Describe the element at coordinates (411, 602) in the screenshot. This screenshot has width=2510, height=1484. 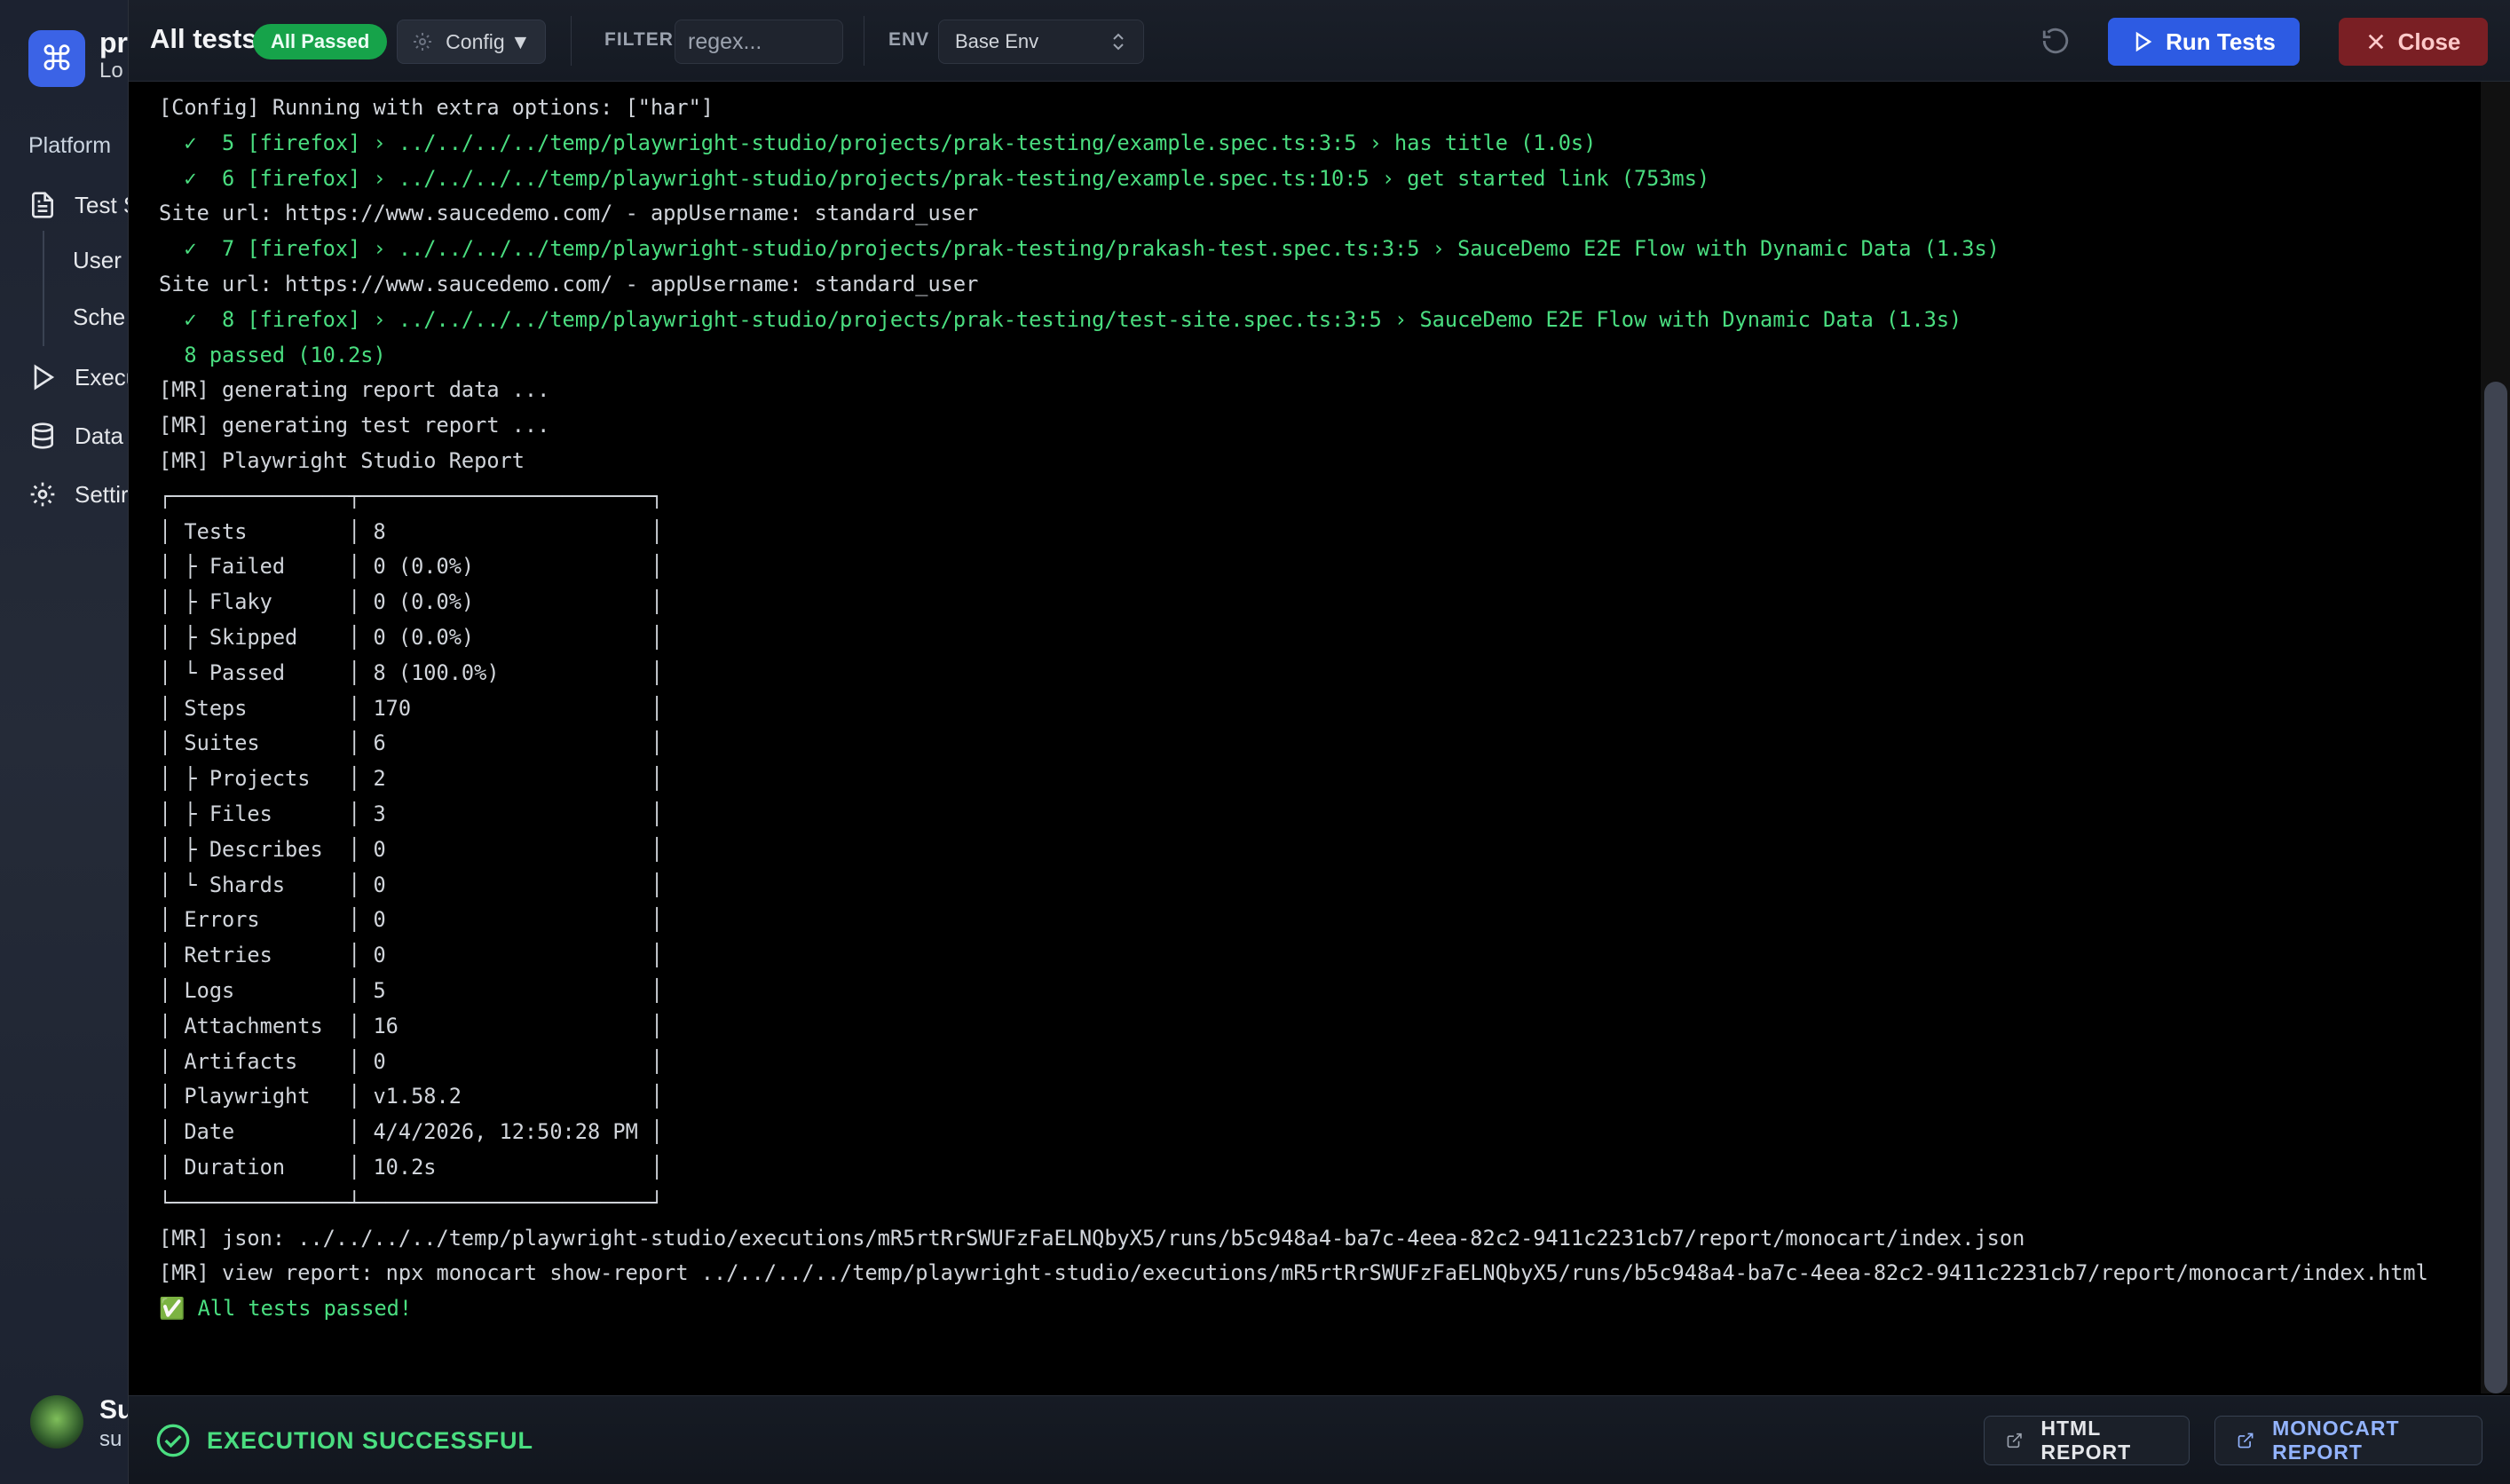
I see `terminal-line: │ ├ Flaky │ 0 (0.0%) │` at that location.